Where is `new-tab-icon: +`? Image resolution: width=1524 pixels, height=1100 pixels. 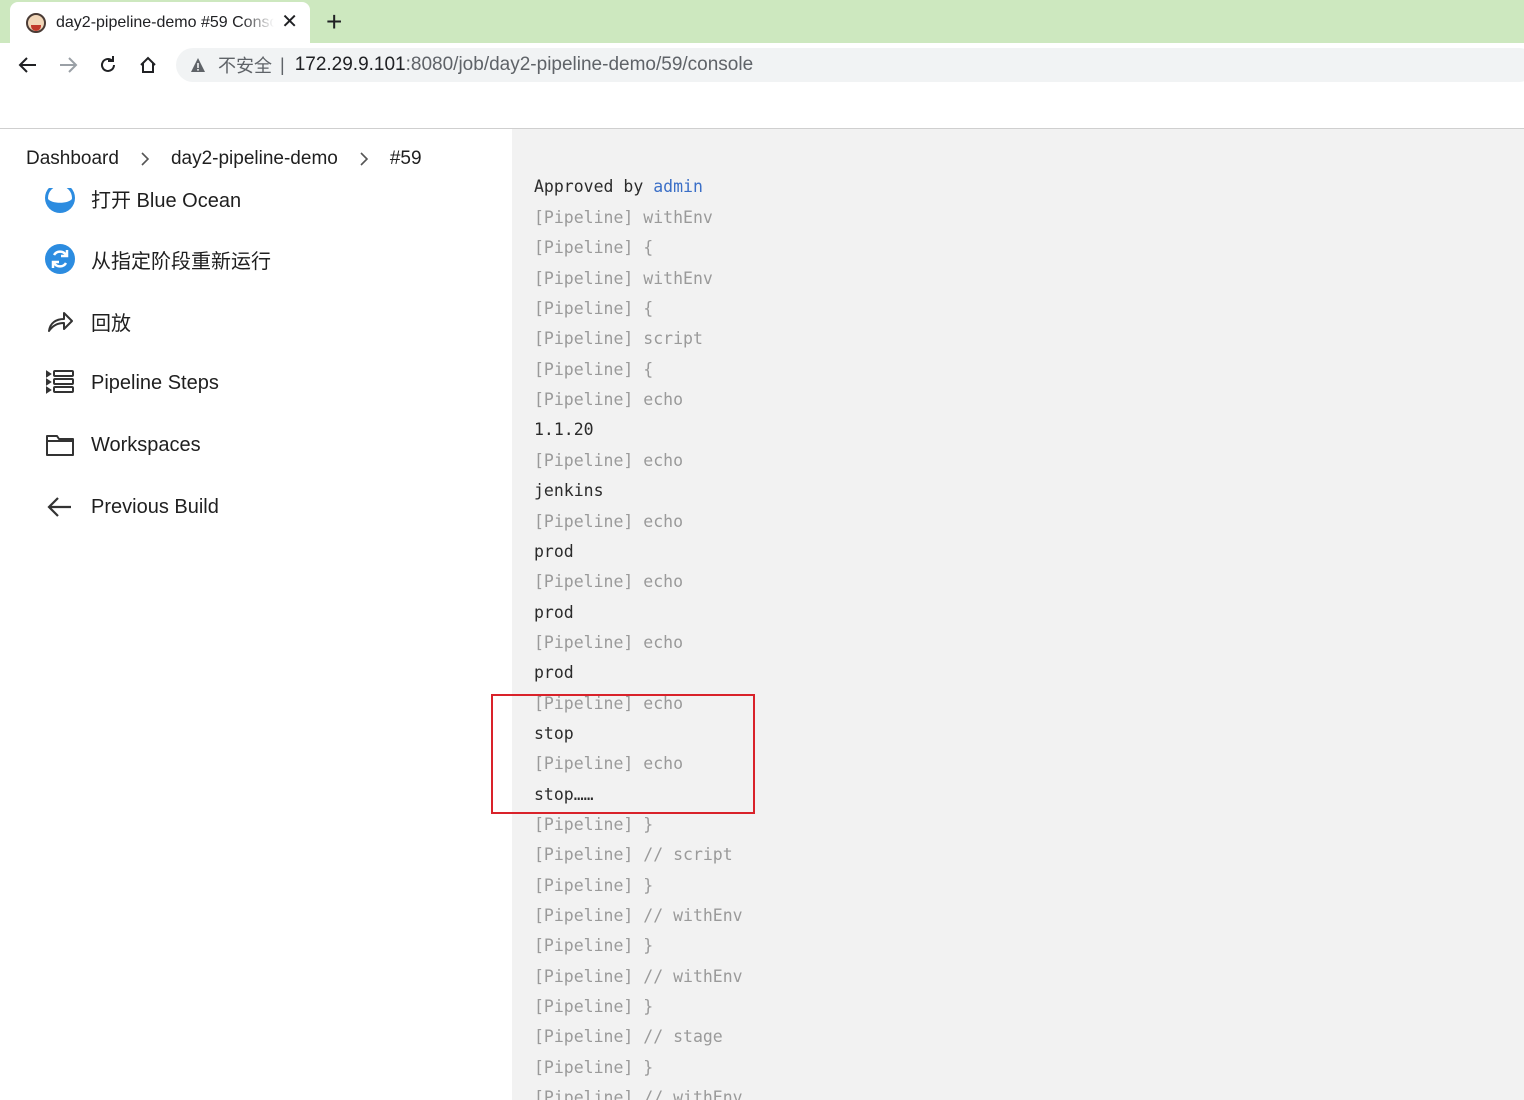
new-tab-icon: + is located at coordinates (334, 22).